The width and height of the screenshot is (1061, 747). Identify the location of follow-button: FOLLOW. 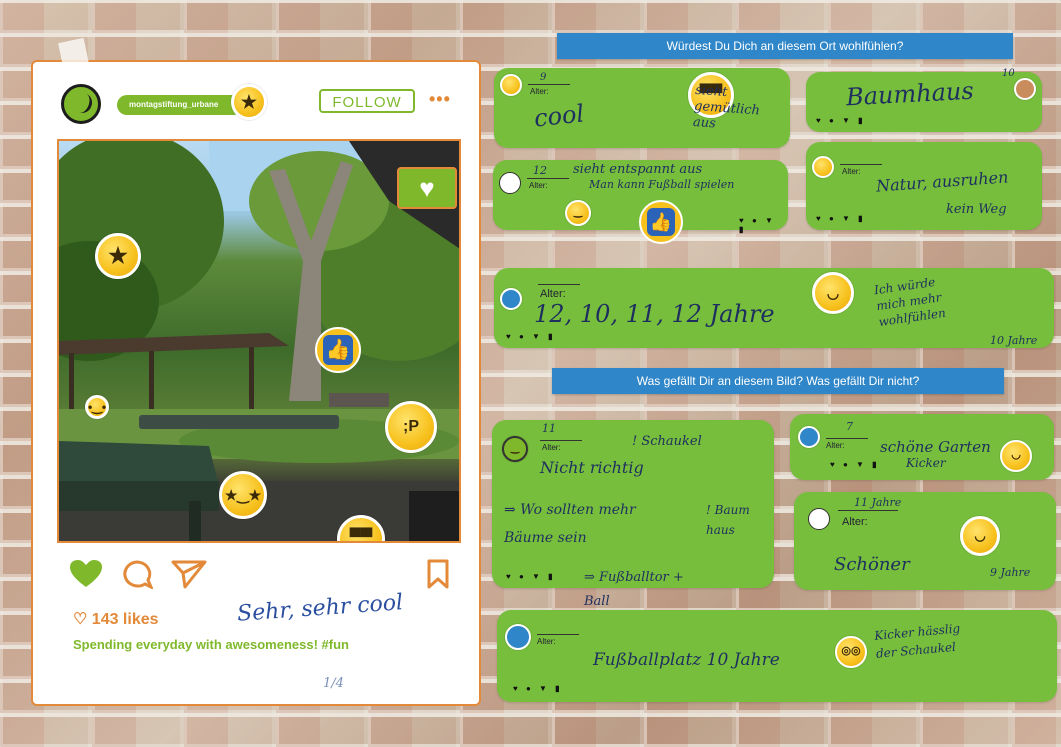
(367, 101).